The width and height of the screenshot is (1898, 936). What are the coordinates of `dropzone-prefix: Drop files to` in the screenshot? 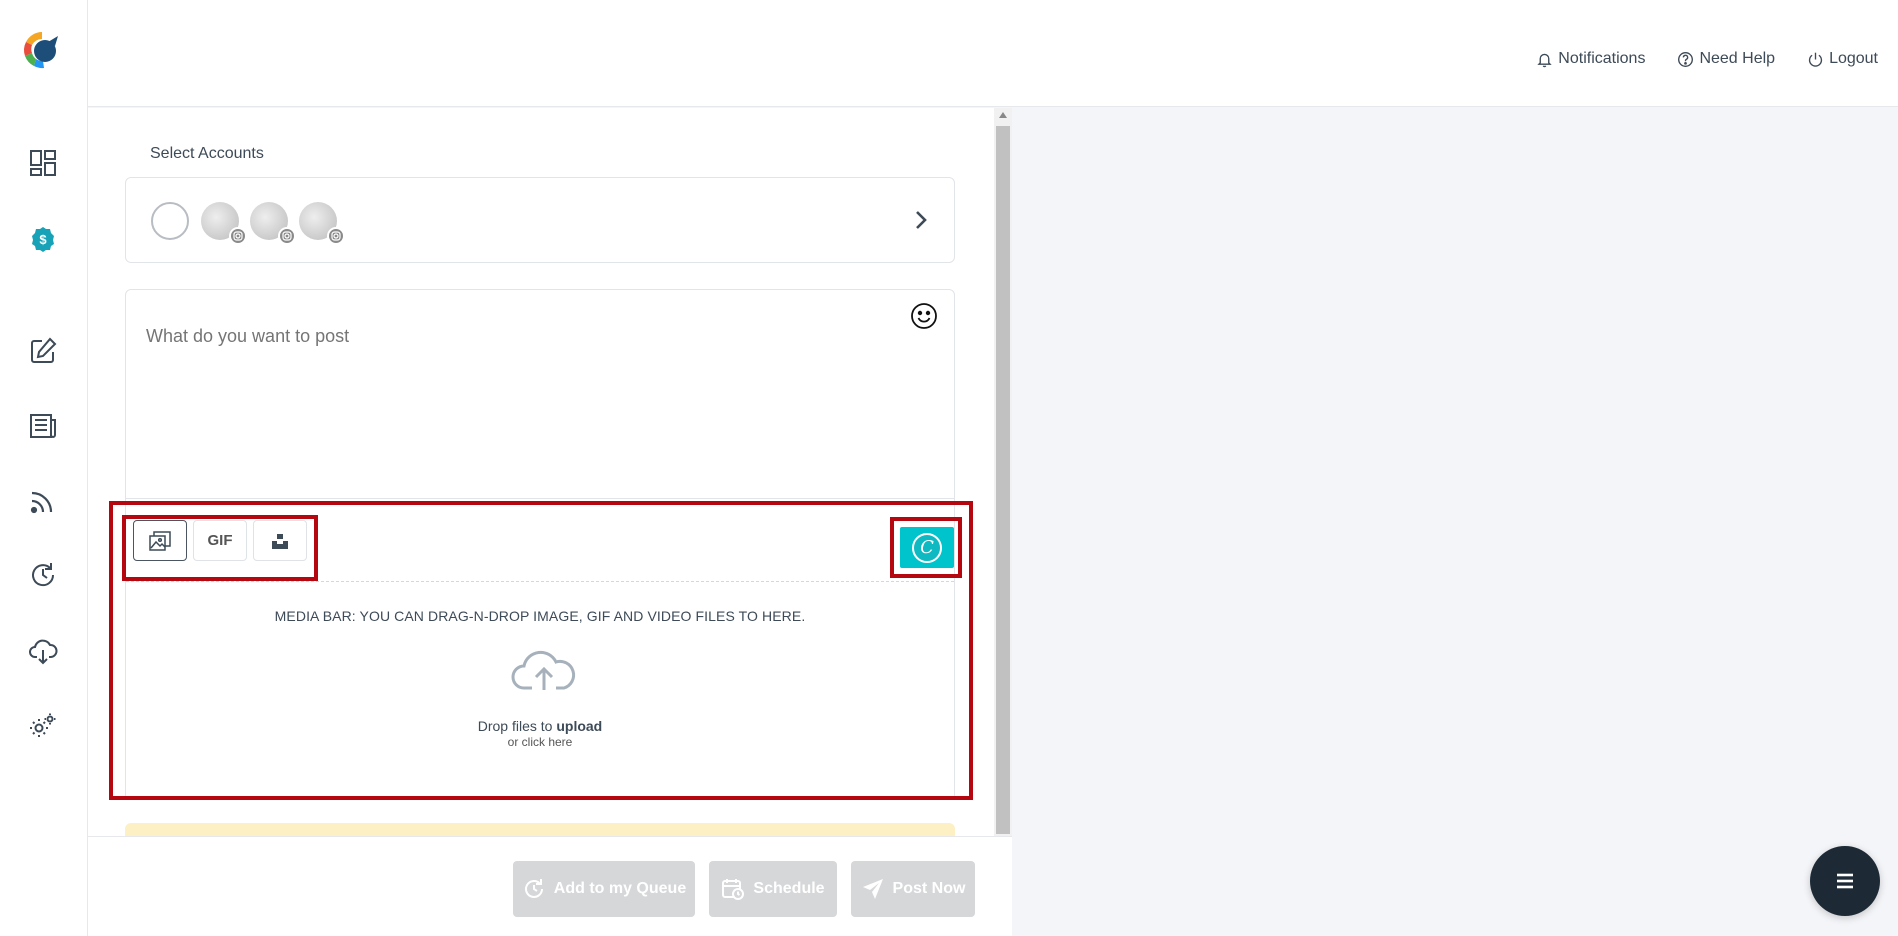 It's located at (517, 726).